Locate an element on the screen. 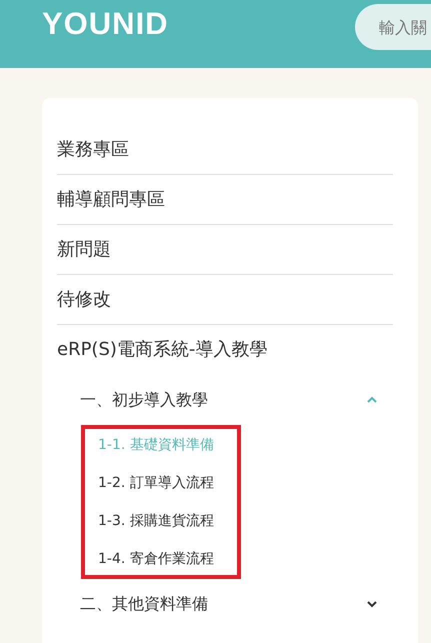 The width and height of the screenshot is (431, 643). chevron-down-icon is located at coordinates (372, 604).